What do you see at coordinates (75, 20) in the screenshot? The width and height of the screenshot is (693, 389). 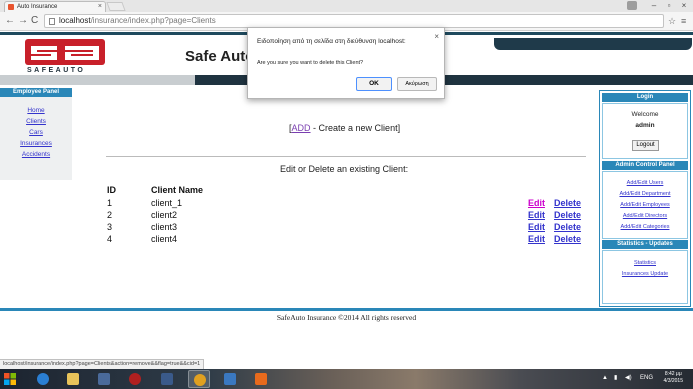 I see `url-host: localhost` at bounding box center [75, 20].